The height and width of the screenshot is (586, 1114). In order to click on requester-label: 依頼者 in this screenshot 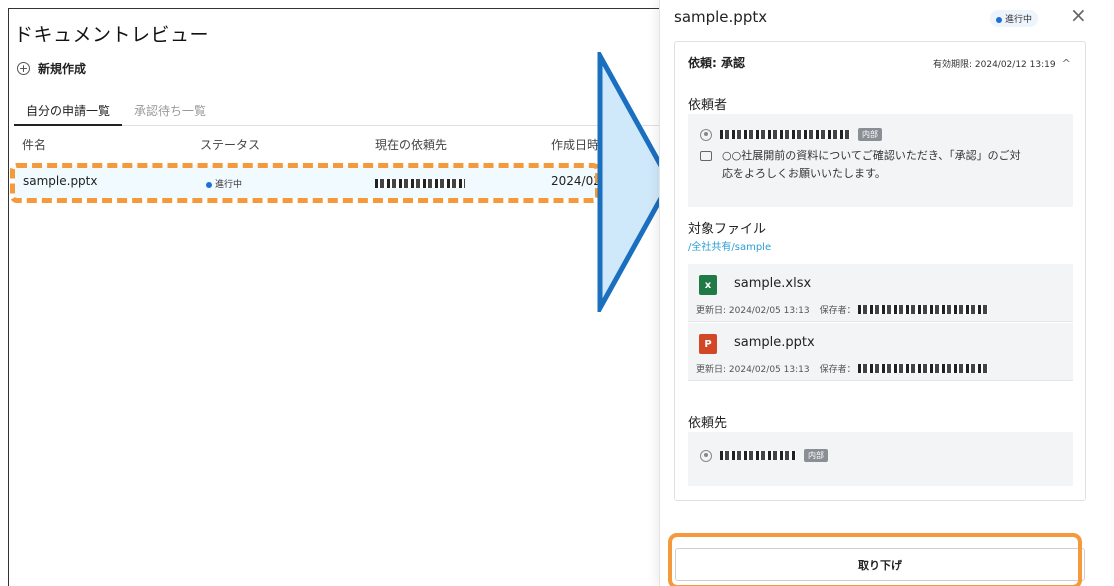, I will do `click(708, 105)`.